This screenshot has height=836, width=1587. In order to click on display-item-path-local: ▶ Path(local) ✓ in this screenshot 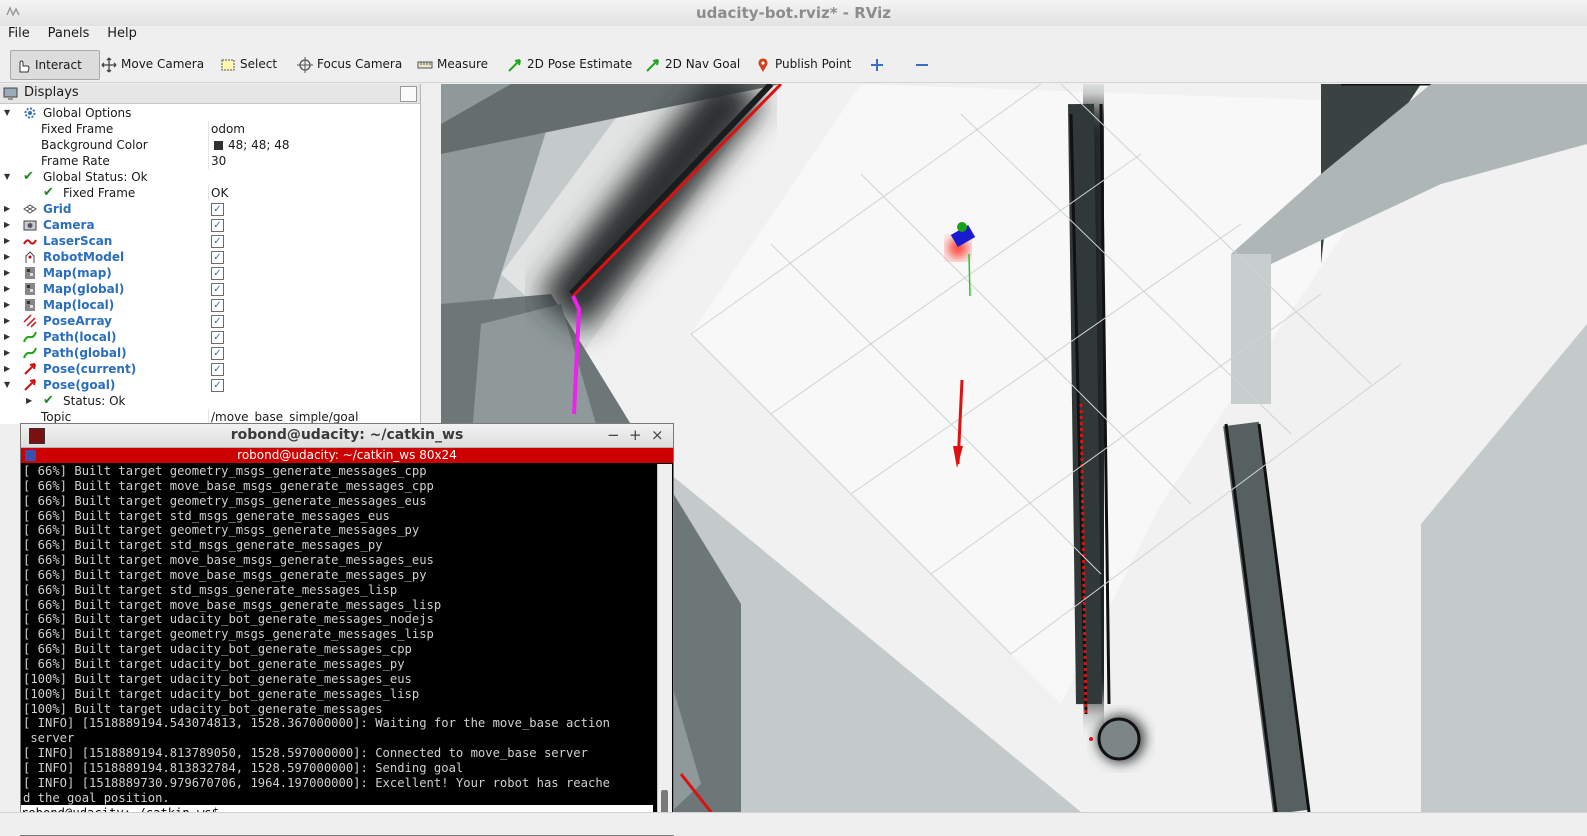, I will do `click(210, 337)`.